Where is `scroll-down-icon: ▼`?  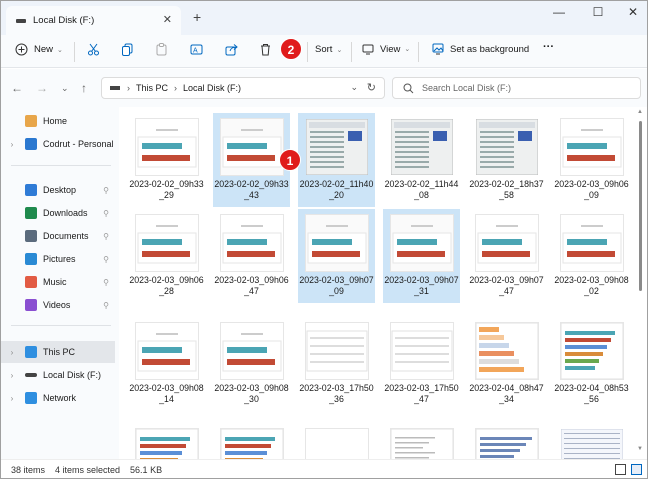 scroll-down-icon: ▼ is located at coordinates (640, 449).